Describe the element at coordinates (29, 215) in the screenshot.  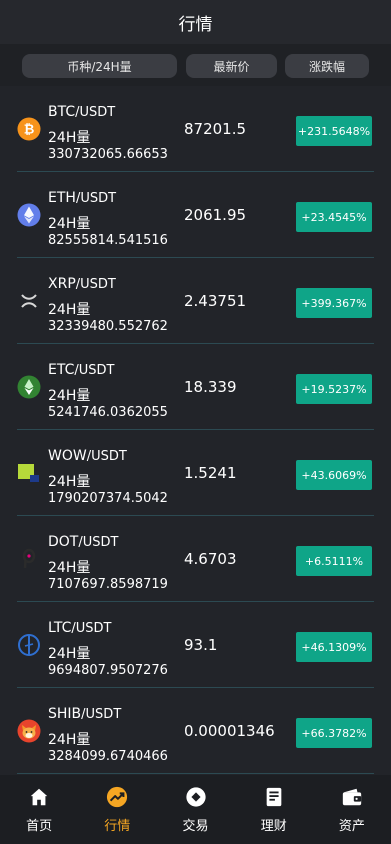
I see `ethereum-icon` at that location.